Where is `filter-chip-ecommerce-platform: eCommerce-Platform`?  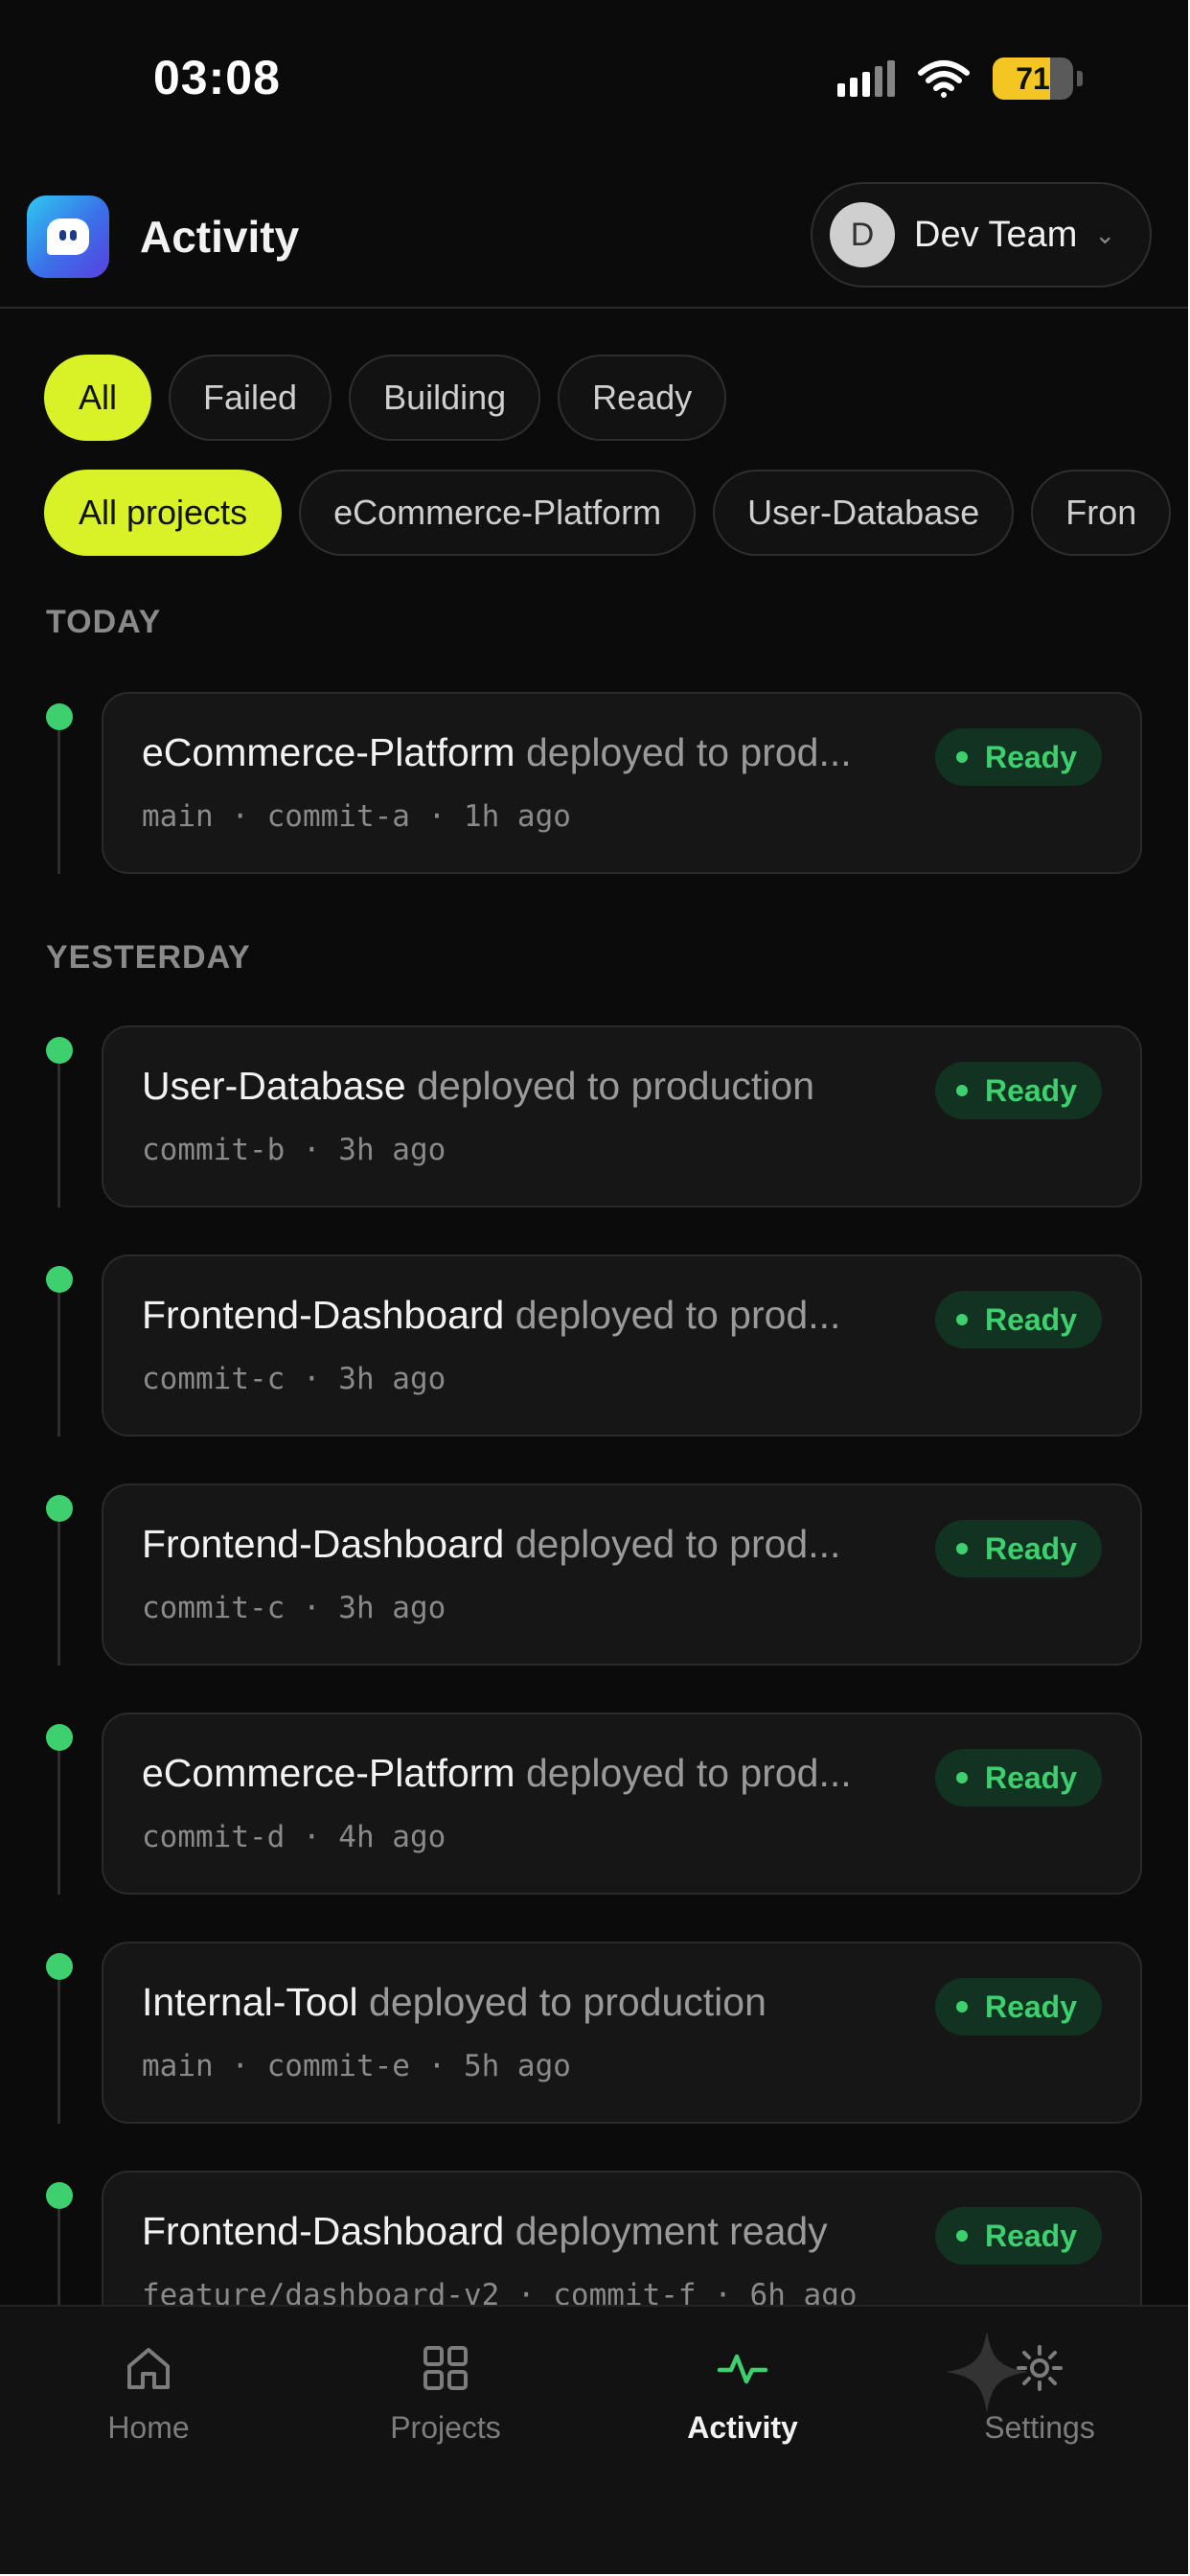
filter-chip-ecommerce-platform: eCommerce-Platform is located at coordinates (498, 513).